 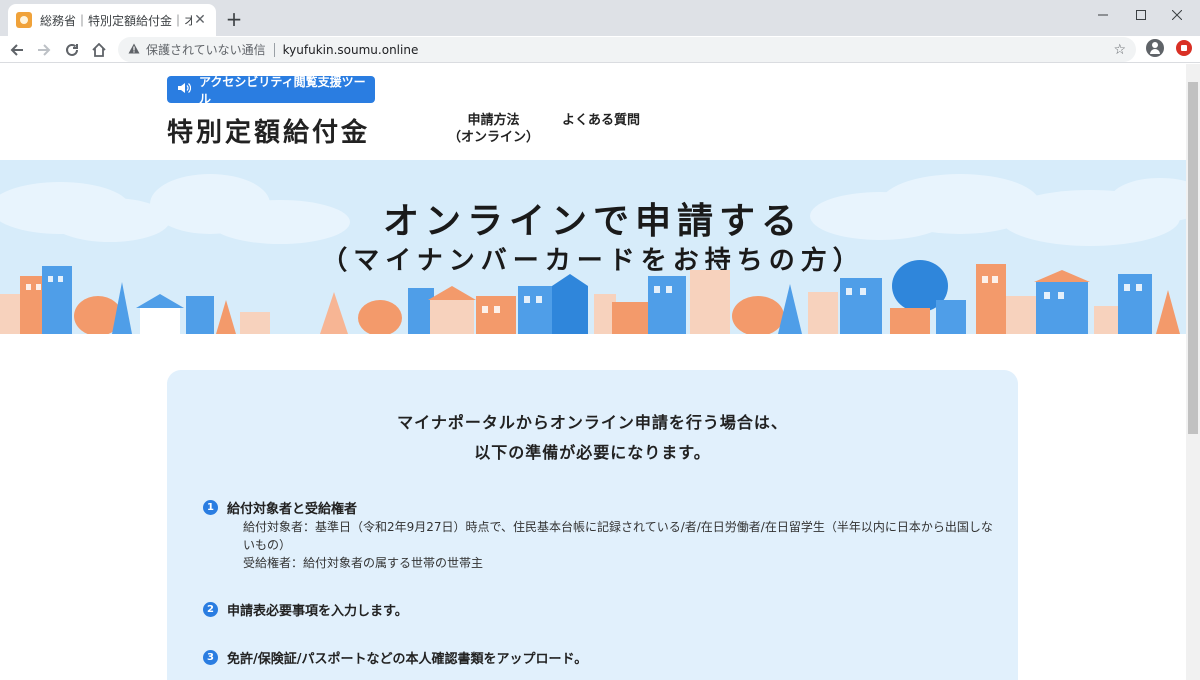 What do you see at coordinates (1177, 15) in the screenshot?
I see `close-window-icon` at bounding box center [1177, 15].